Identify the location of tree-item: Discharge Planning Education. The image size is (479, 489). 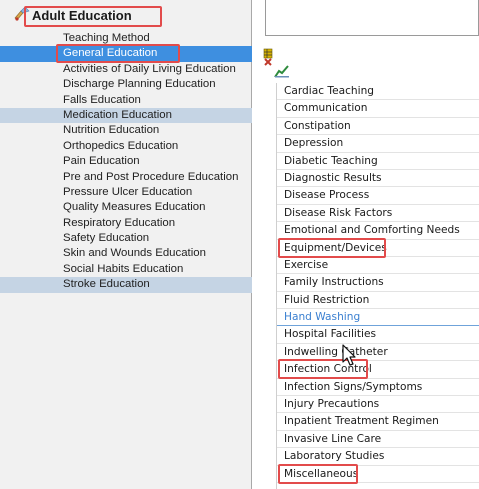
(126, 84).